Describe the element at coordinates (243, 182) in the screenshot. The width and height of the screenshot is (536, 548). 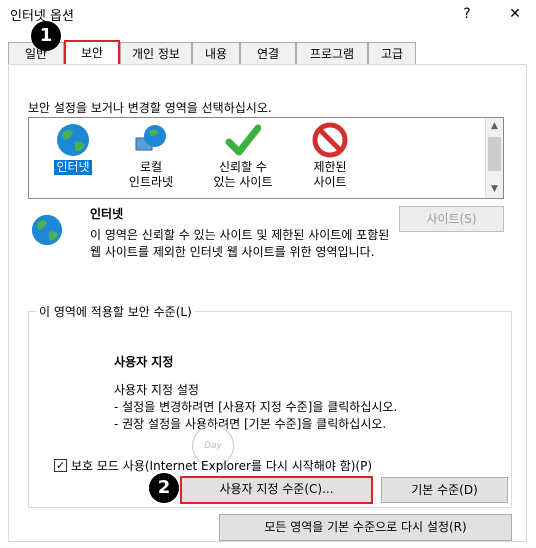
I see `zone-label-2: 있는 사이트` at that location.